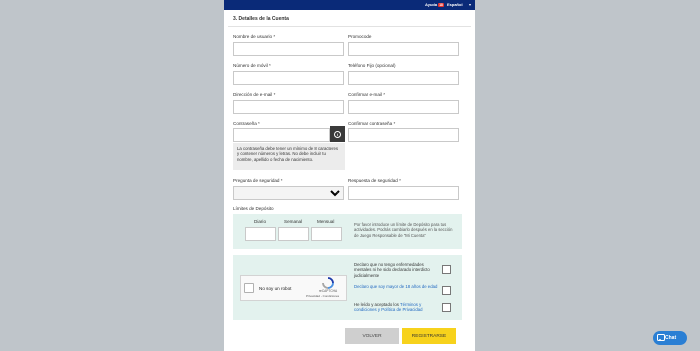 The image size is (700, 351). What do you see at coordinates (288, 193) in the screenshot?
I see `security-question-select` at bounding box center [288, 193].